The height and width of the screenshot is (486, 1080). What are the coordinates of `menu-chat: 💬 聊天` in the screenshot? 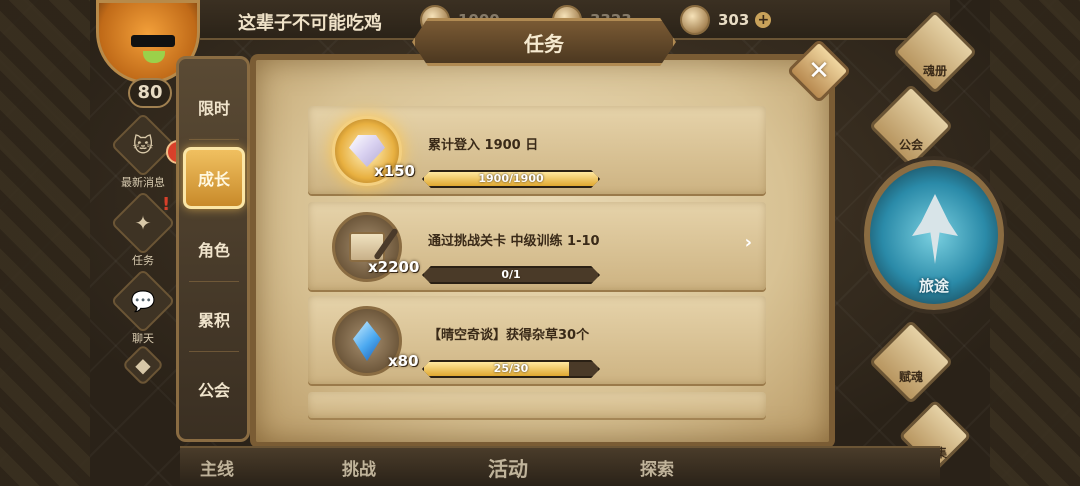 It's located at (143, 307).